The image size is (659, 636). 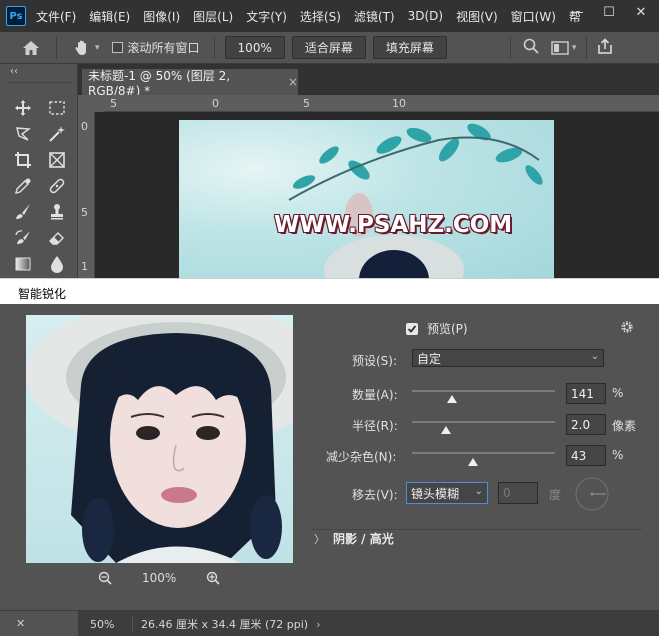 What do you see at coordinates (477, 16) in the screenshot?
I see `menu-view: 视图(V)` at bounding box center [477, 16].